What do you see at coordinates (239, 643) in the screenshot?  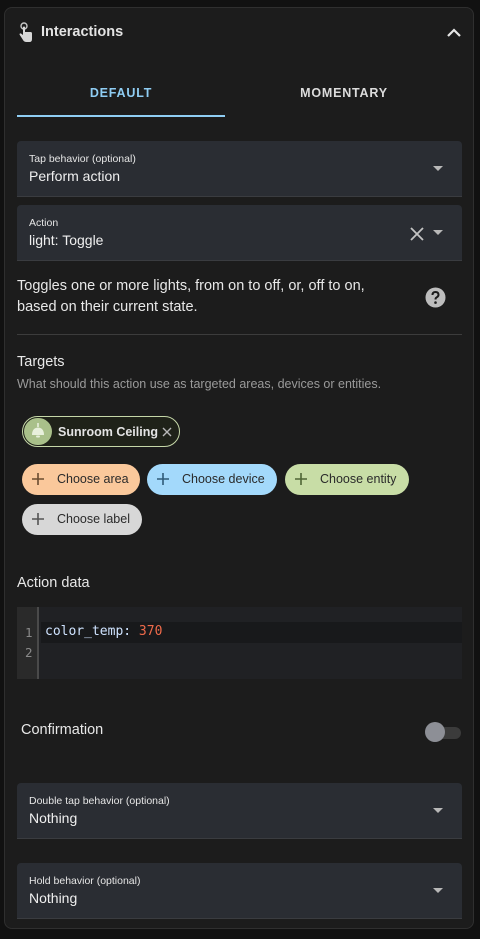 I see `yaml-code-editor: 1 2 color_temp: 370` at bounding box center [239, 643].